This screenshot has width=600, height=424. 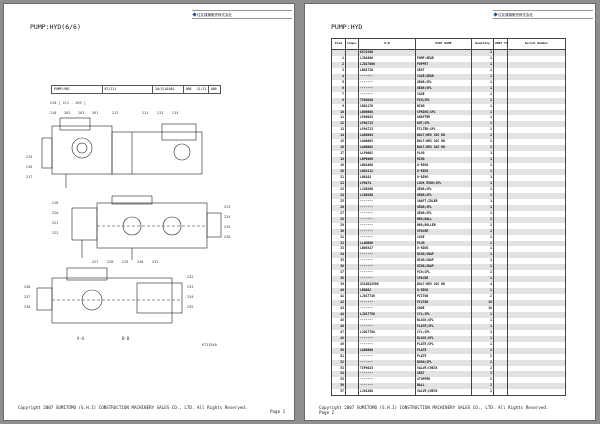 What do you see at coordinates (209, 345) in the screenshot?
I see `drawing-code: KTJ1940` at bounding box center [209, 345].